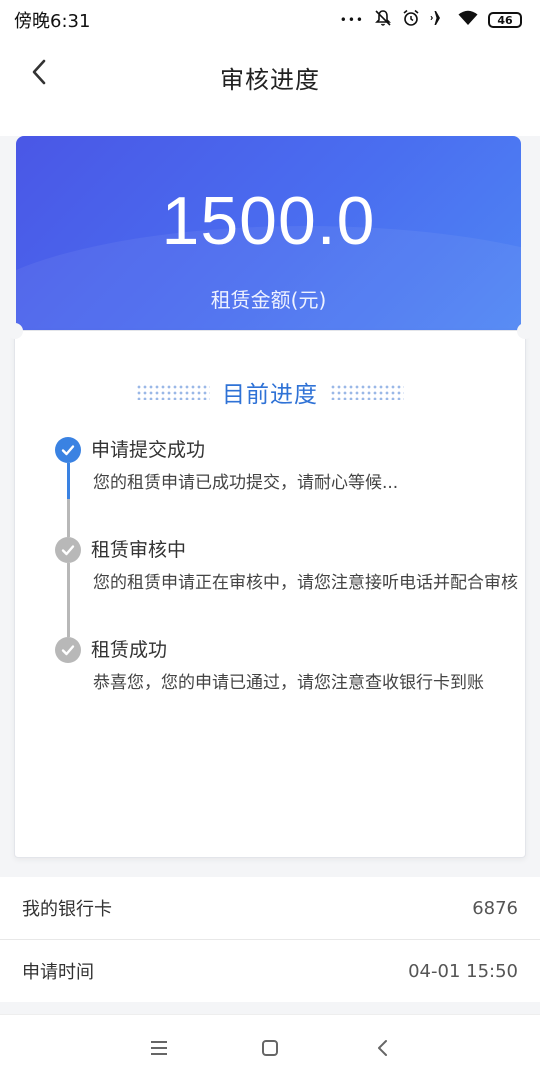  I want to click on bell-off-icon, so click(383, 20).